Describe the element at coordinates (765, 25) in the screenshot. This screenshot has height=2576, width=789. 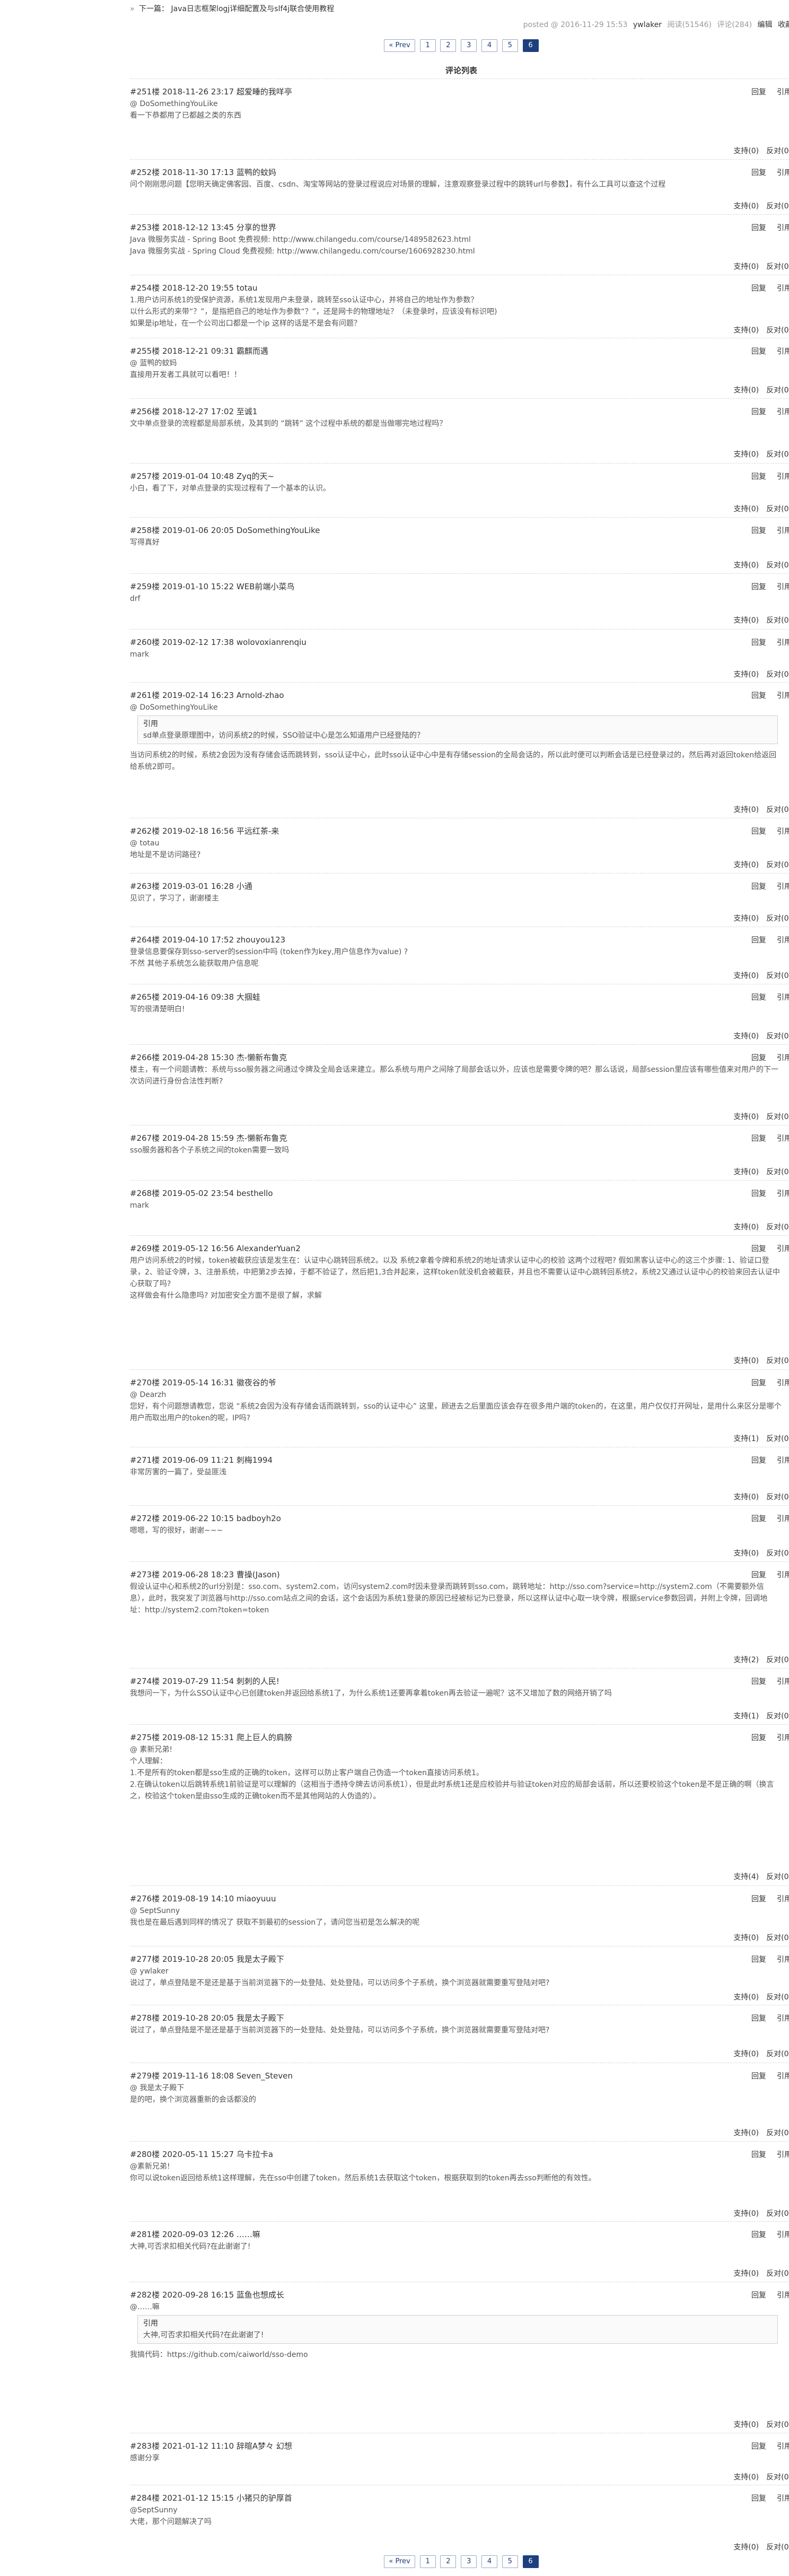
I see `edit-button: 编辑` at that location.